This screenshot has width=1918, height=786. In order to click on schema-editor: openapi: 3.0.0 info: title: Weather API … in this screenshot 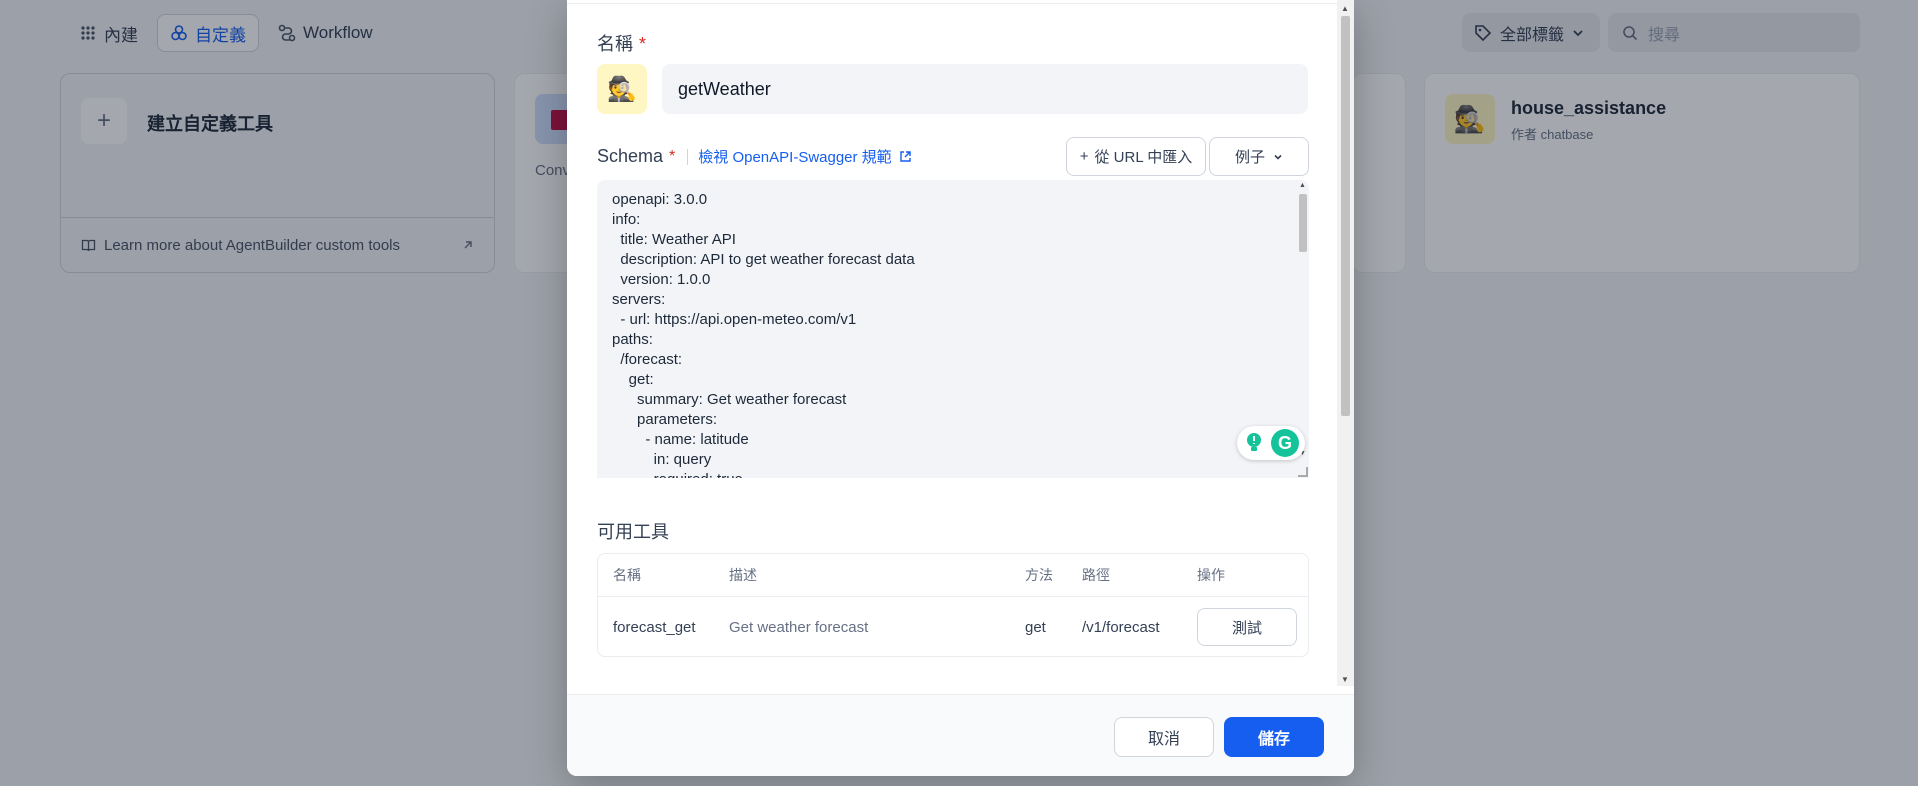, I will do `click(953, 329)`.